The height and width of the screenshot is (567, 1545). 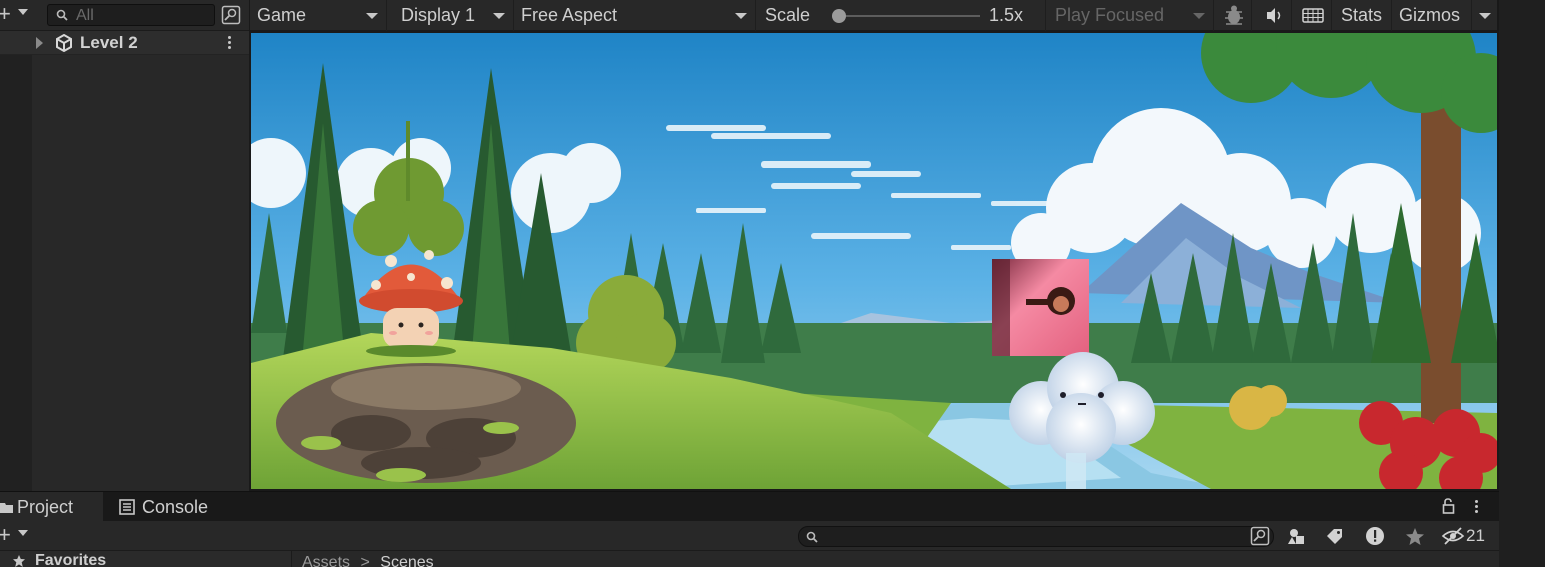 What do you see at coordinates (1475, 535) in the screenshot?
I see `hidden-count: 21` at bounding box center [1475, 535].